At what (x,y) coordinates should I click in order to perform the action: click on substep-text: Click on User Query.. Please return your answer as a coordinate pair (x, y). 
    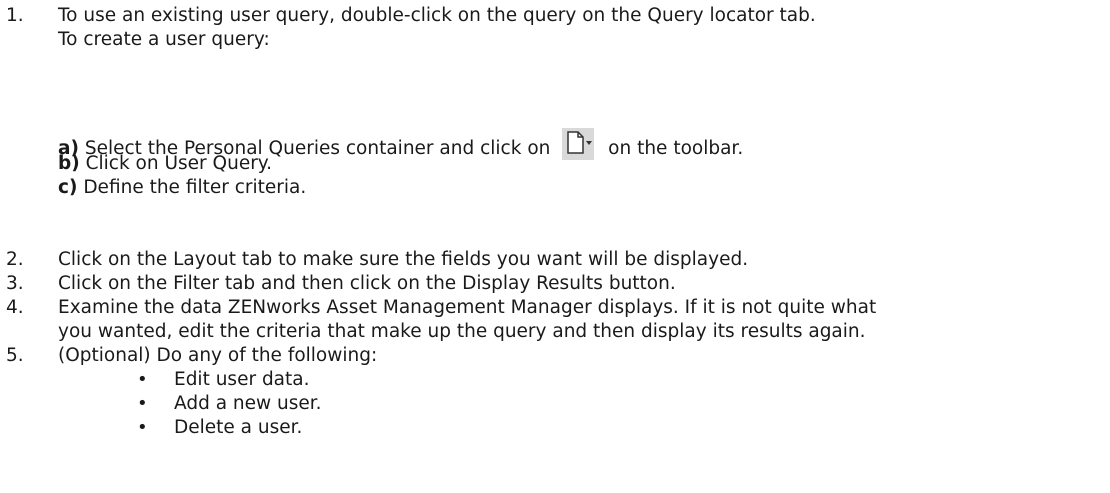
    Looking at the image, I should click on (178, 163).